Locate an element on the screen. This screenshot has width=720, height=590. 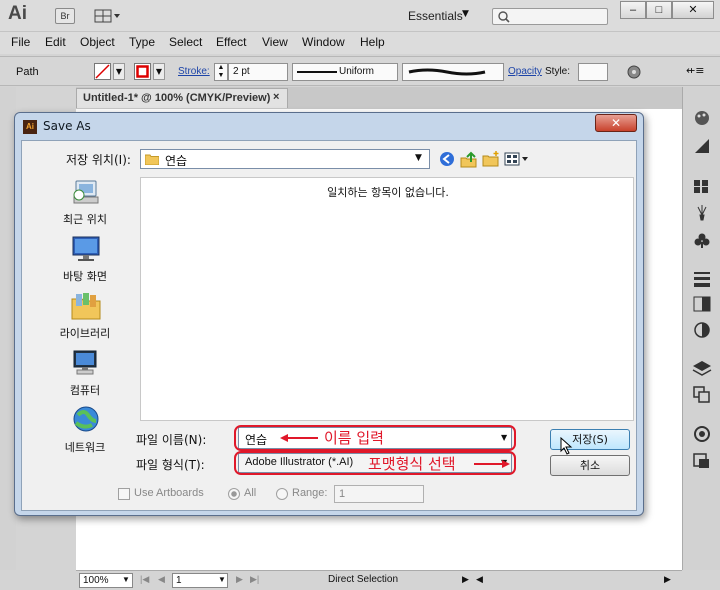
app-titlebar: Ai Br Essentials ▼ – □ ✕ is located at coordinates (360, 16).